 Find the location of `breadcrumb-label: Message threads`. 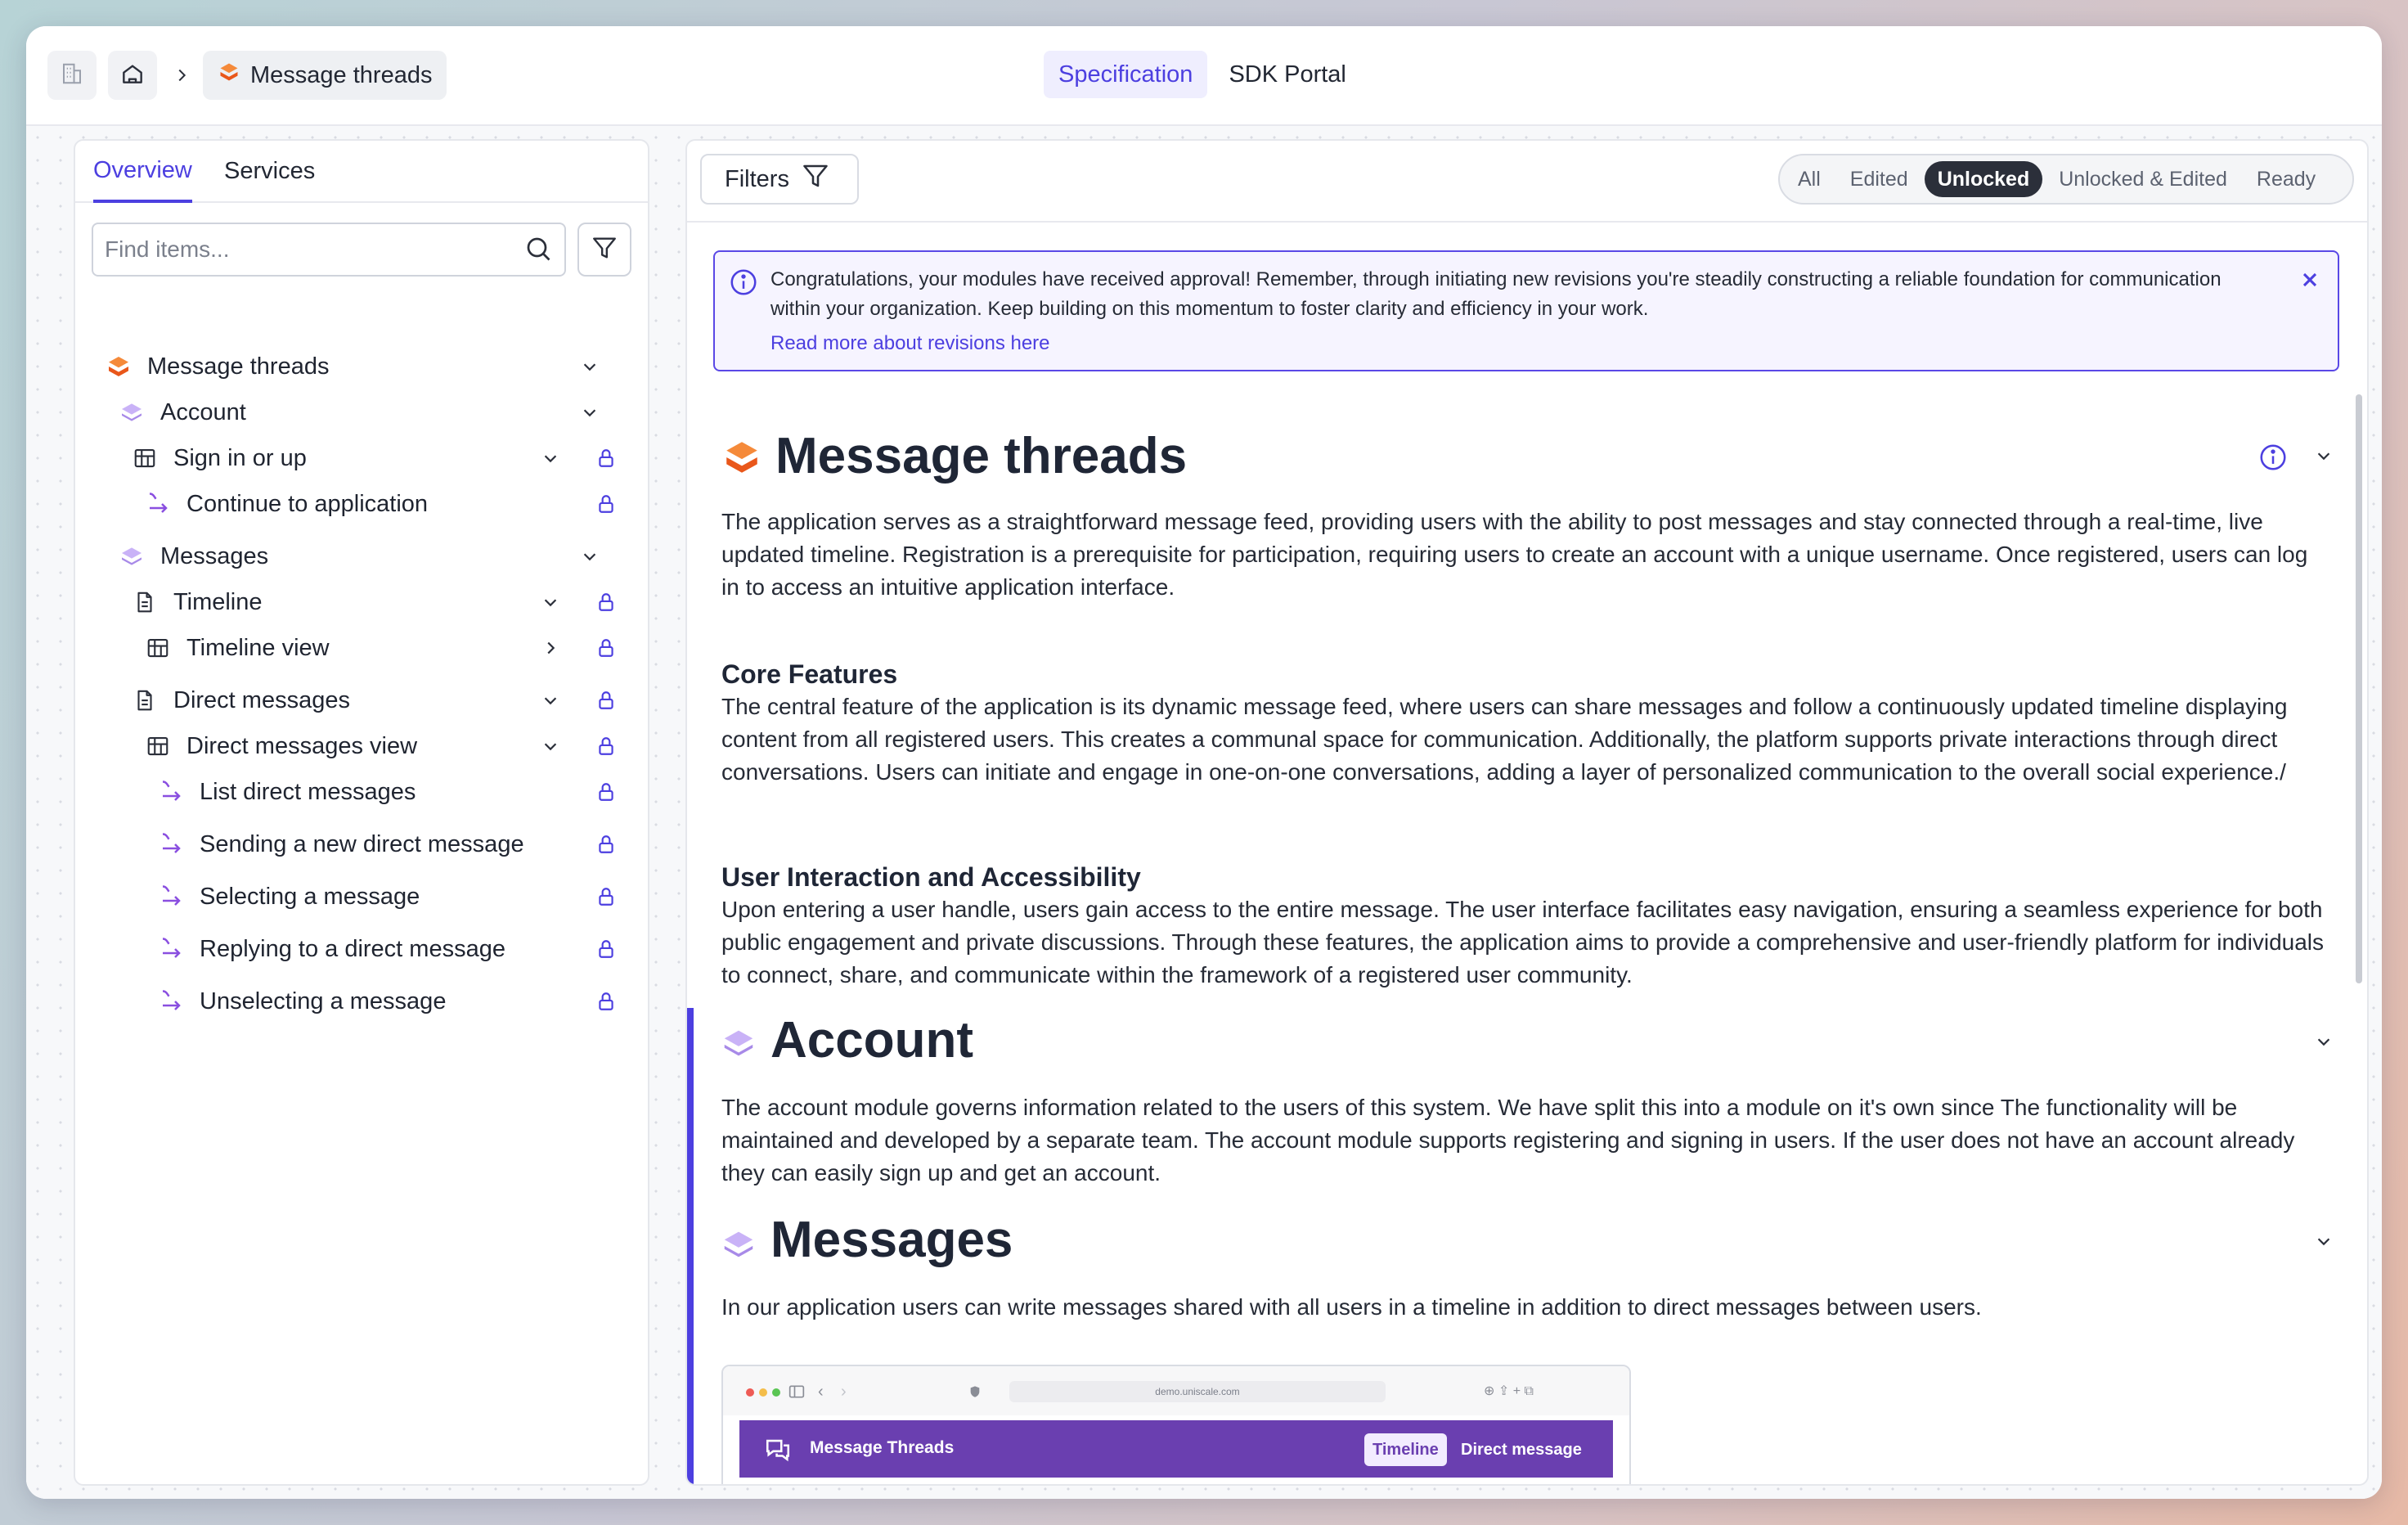

breadcrumb-label: Message threads is located at coordinates (341, 75).